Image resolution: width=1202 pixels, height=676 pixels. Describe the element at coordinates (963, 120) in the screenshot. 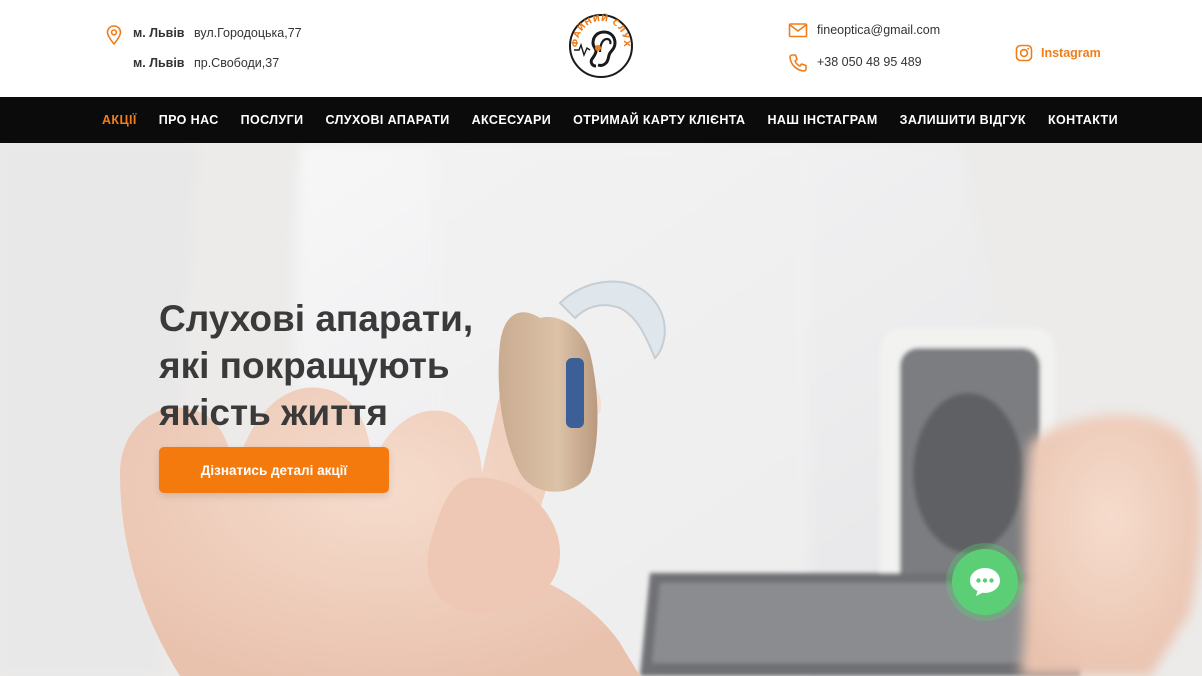

I see `nav-item-review: ЗАЛИШИТИ ВІДГУК` at that location.